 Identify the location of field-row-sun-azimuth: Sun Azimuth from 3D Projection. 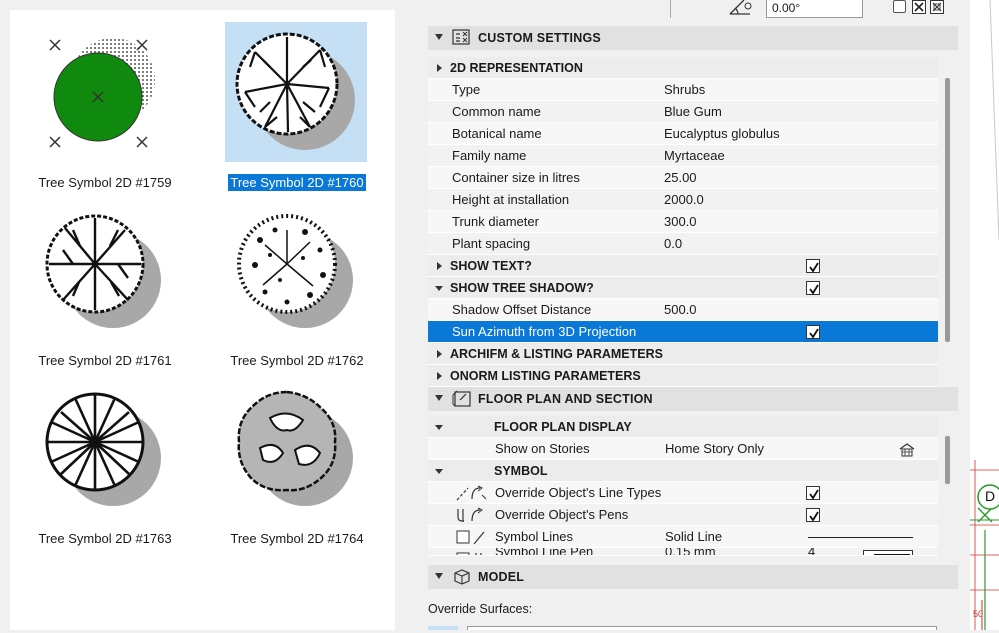
(683, 332).